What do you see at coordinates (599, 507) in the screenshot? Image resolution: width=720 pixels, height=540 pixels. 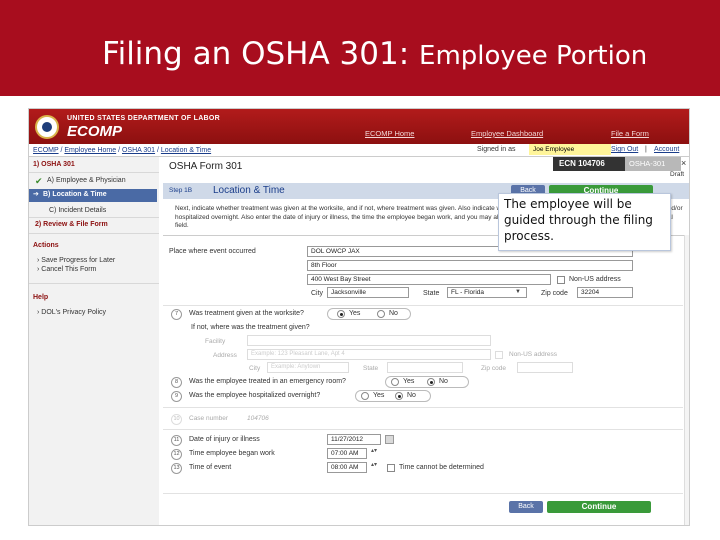 I see `continue-button-bottom: Continue` at bounding box center [599, 507].